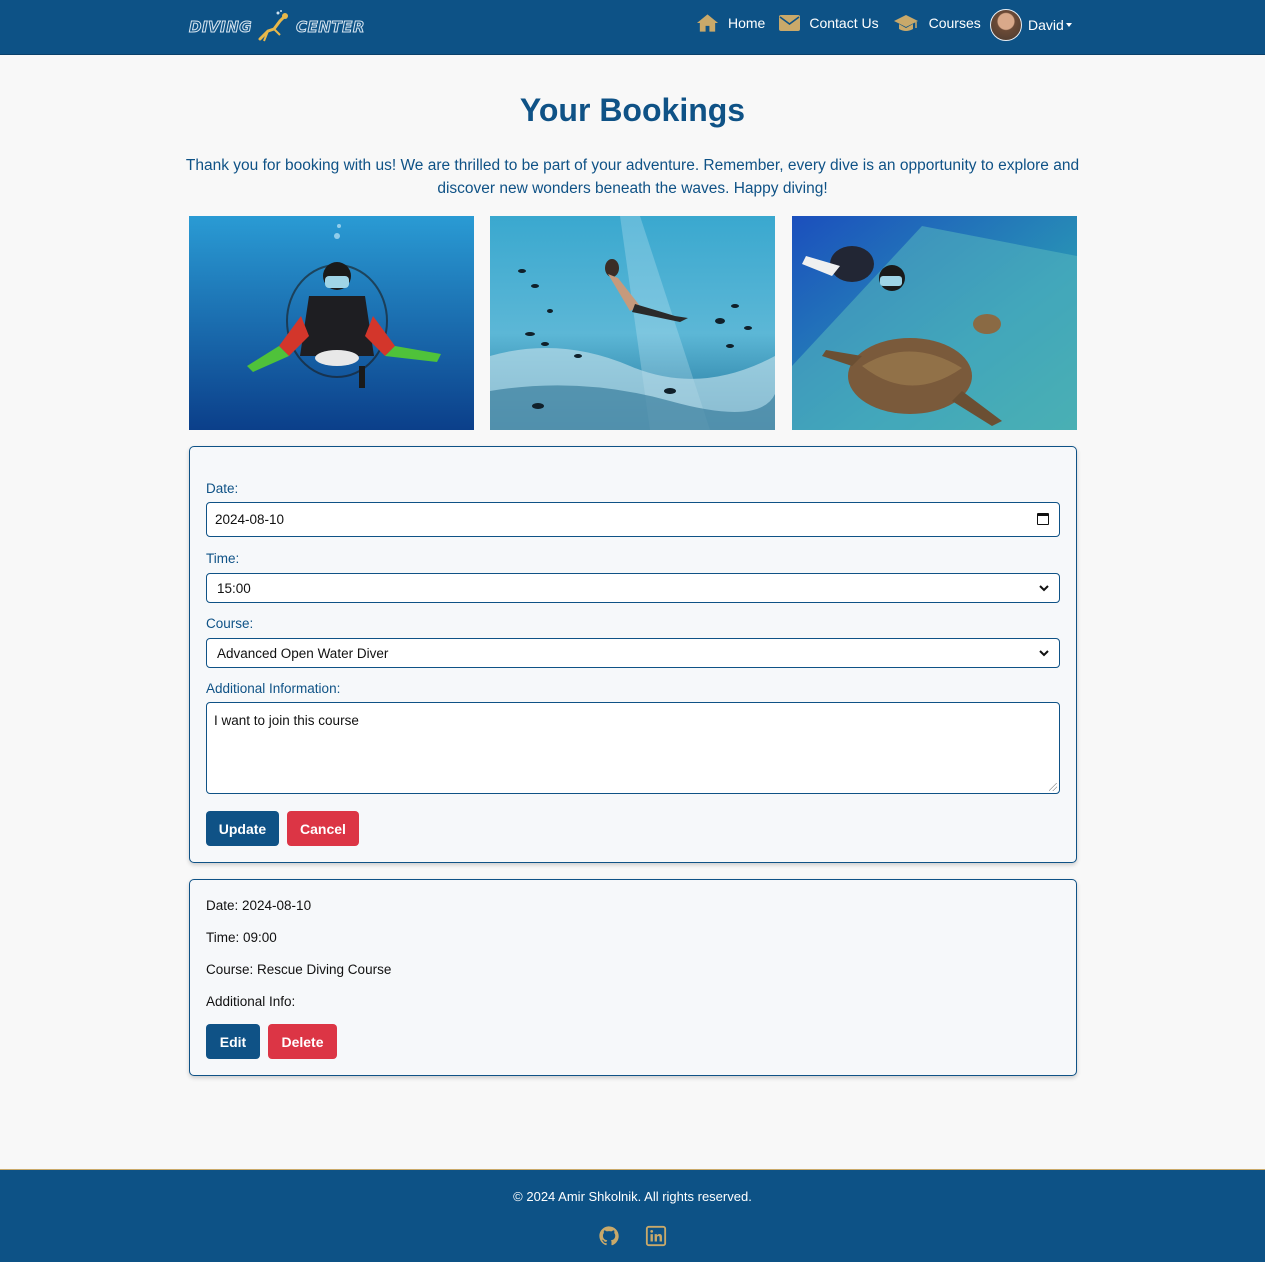 This screenshot has width=1265, height=1262. Describe the element at coordinates (633, 588) in the screenshot. I see `time-select: 15:00` at that location.